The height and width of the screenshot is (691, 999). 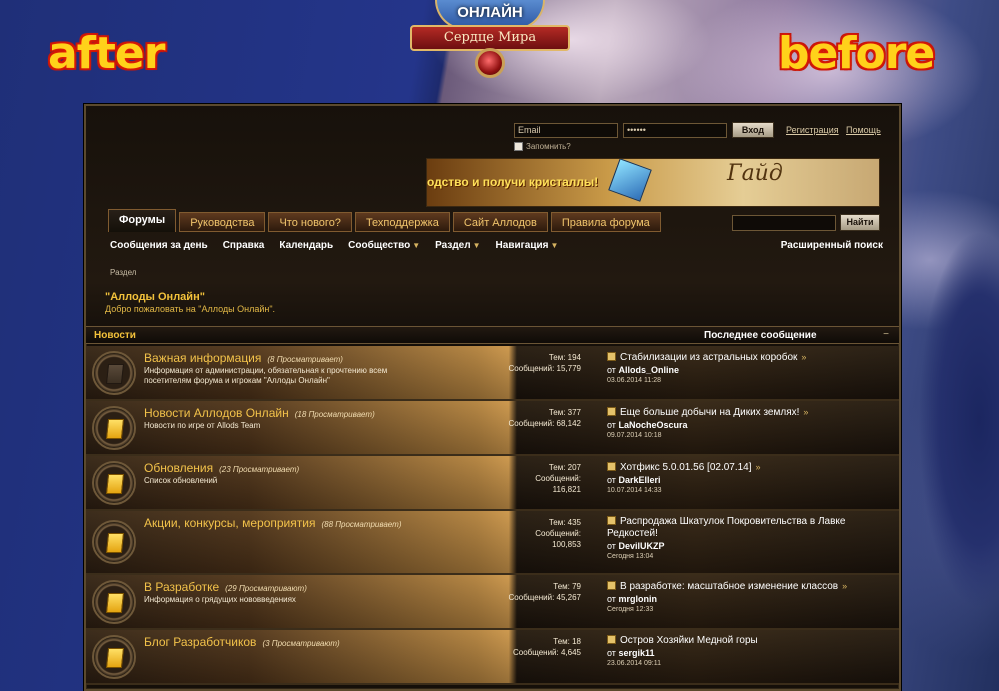 What do you see at coordinates (648, 370) in the screenshot?
I see `last-post-author: Allods_Online` at bounding box center [648, 370].